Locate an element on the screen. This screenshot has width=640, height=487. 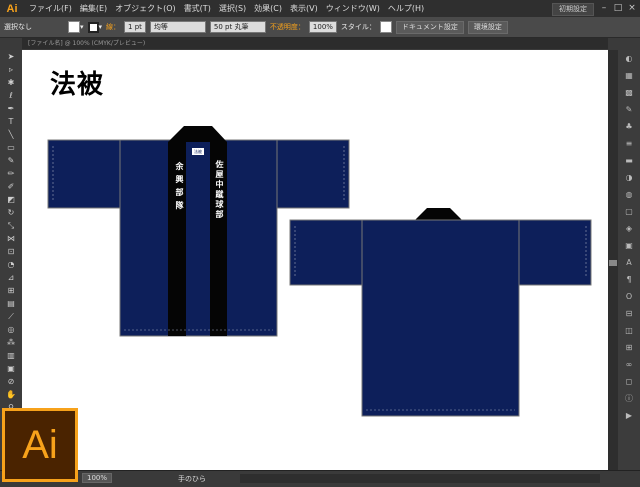
menu-type: 書式(T) is located at coordinates (197, 8).